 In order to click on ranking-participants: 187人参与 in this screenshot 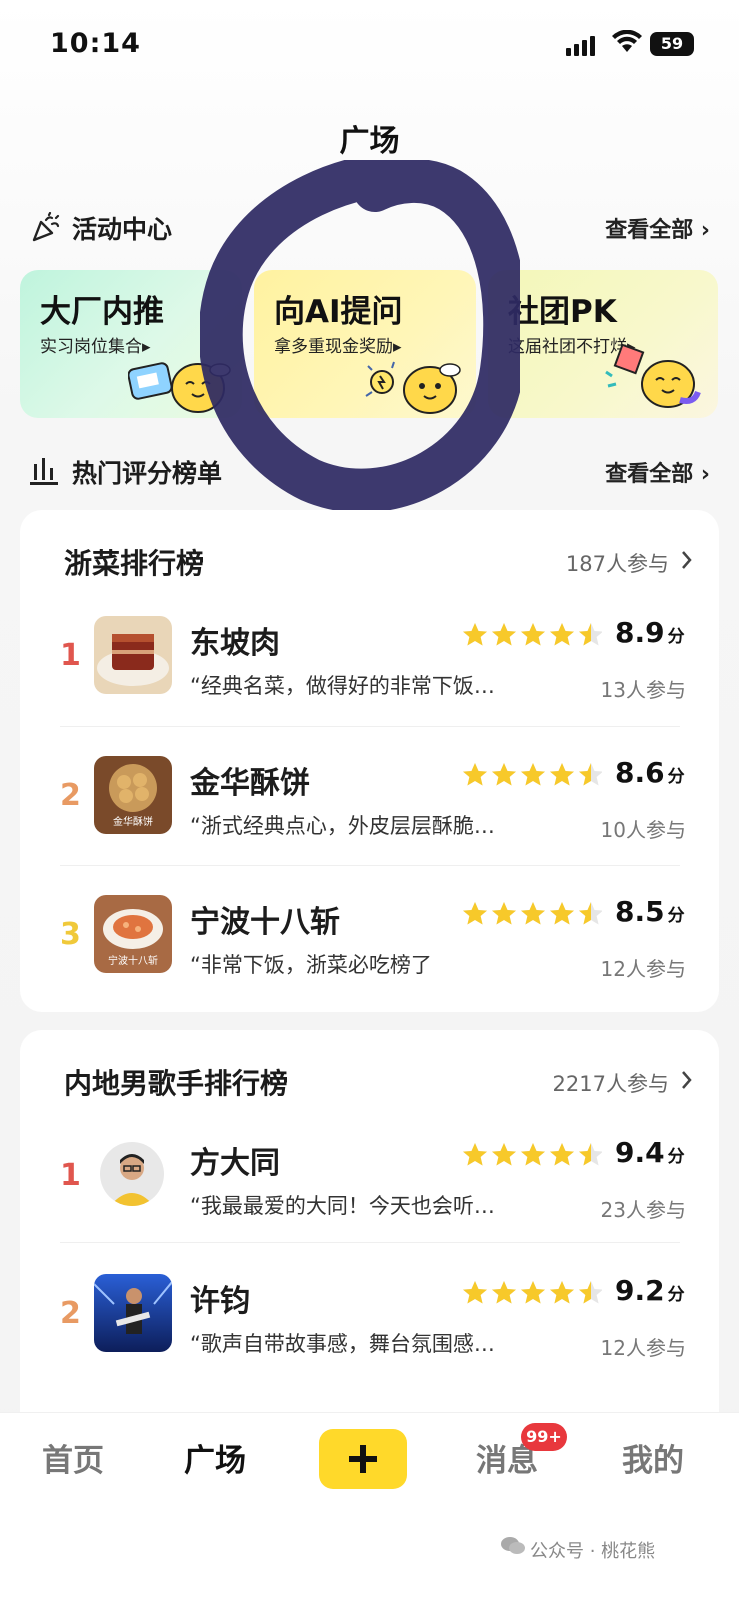, I will do `click(628, 563)`.